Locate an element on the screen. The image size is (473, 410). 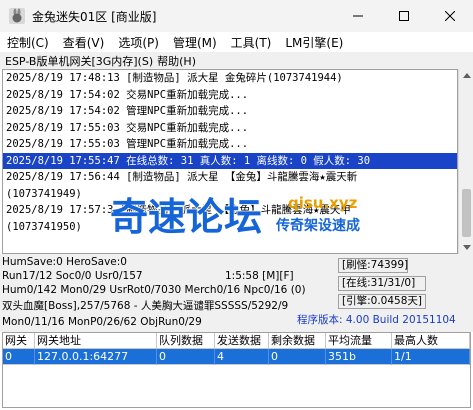
cell-max-users: 1/1 is located at coordinates (431, 357).